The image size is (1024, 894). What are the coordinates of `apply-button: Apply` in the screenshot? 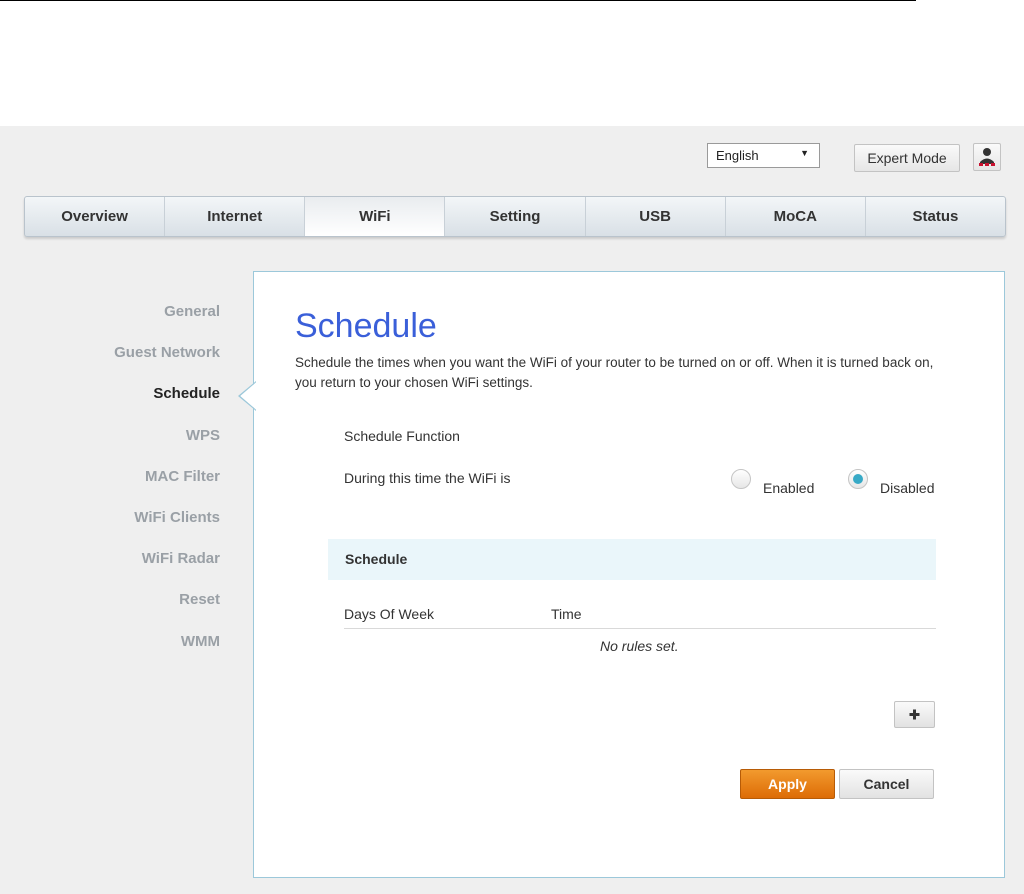 It's located at (787, 784).